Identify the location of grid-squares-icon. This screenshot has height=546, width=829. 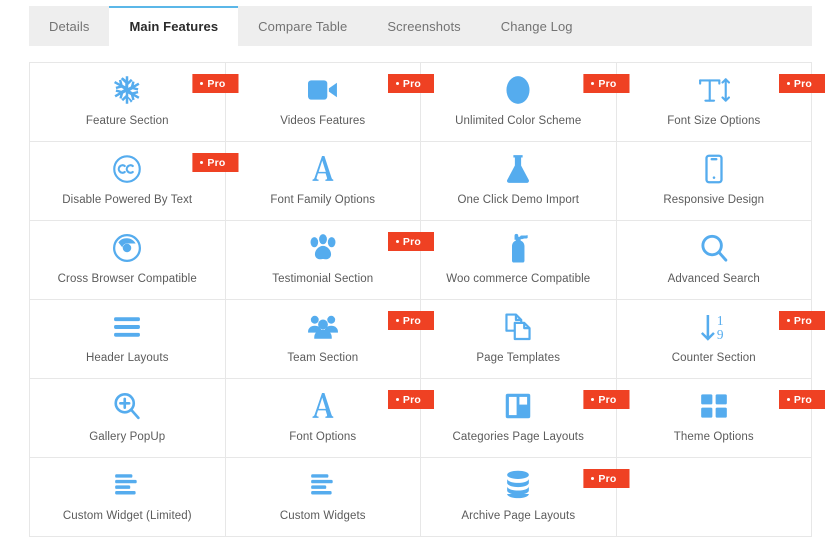
(714, 406).